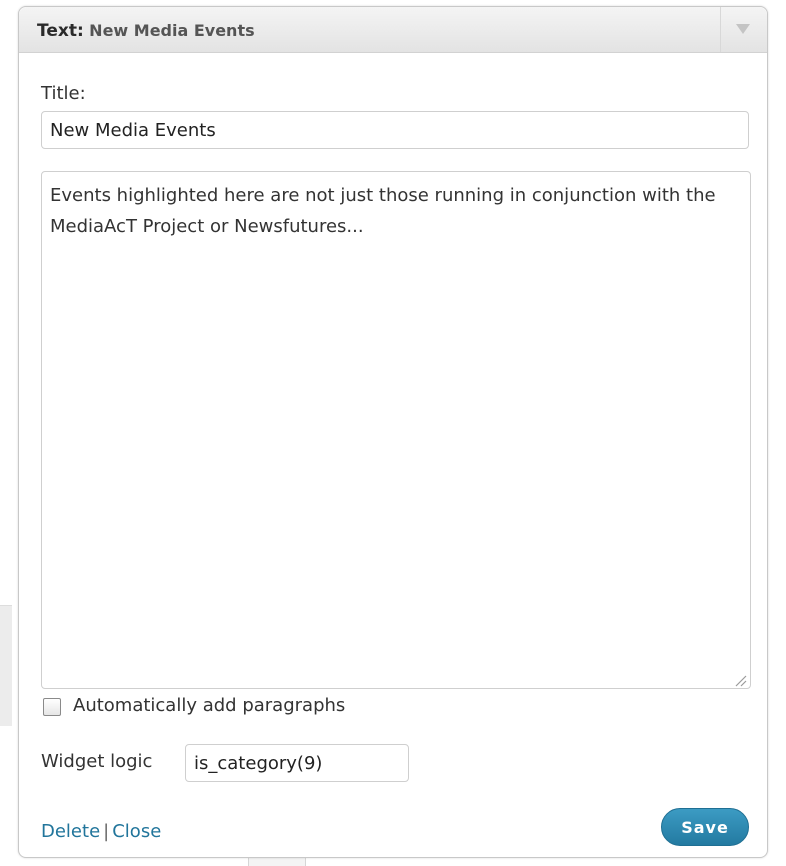  What do you see at coordinates (6, 665) in the screenshot?
I see `background-sidebar-edge` at bounding box center [6, 665].